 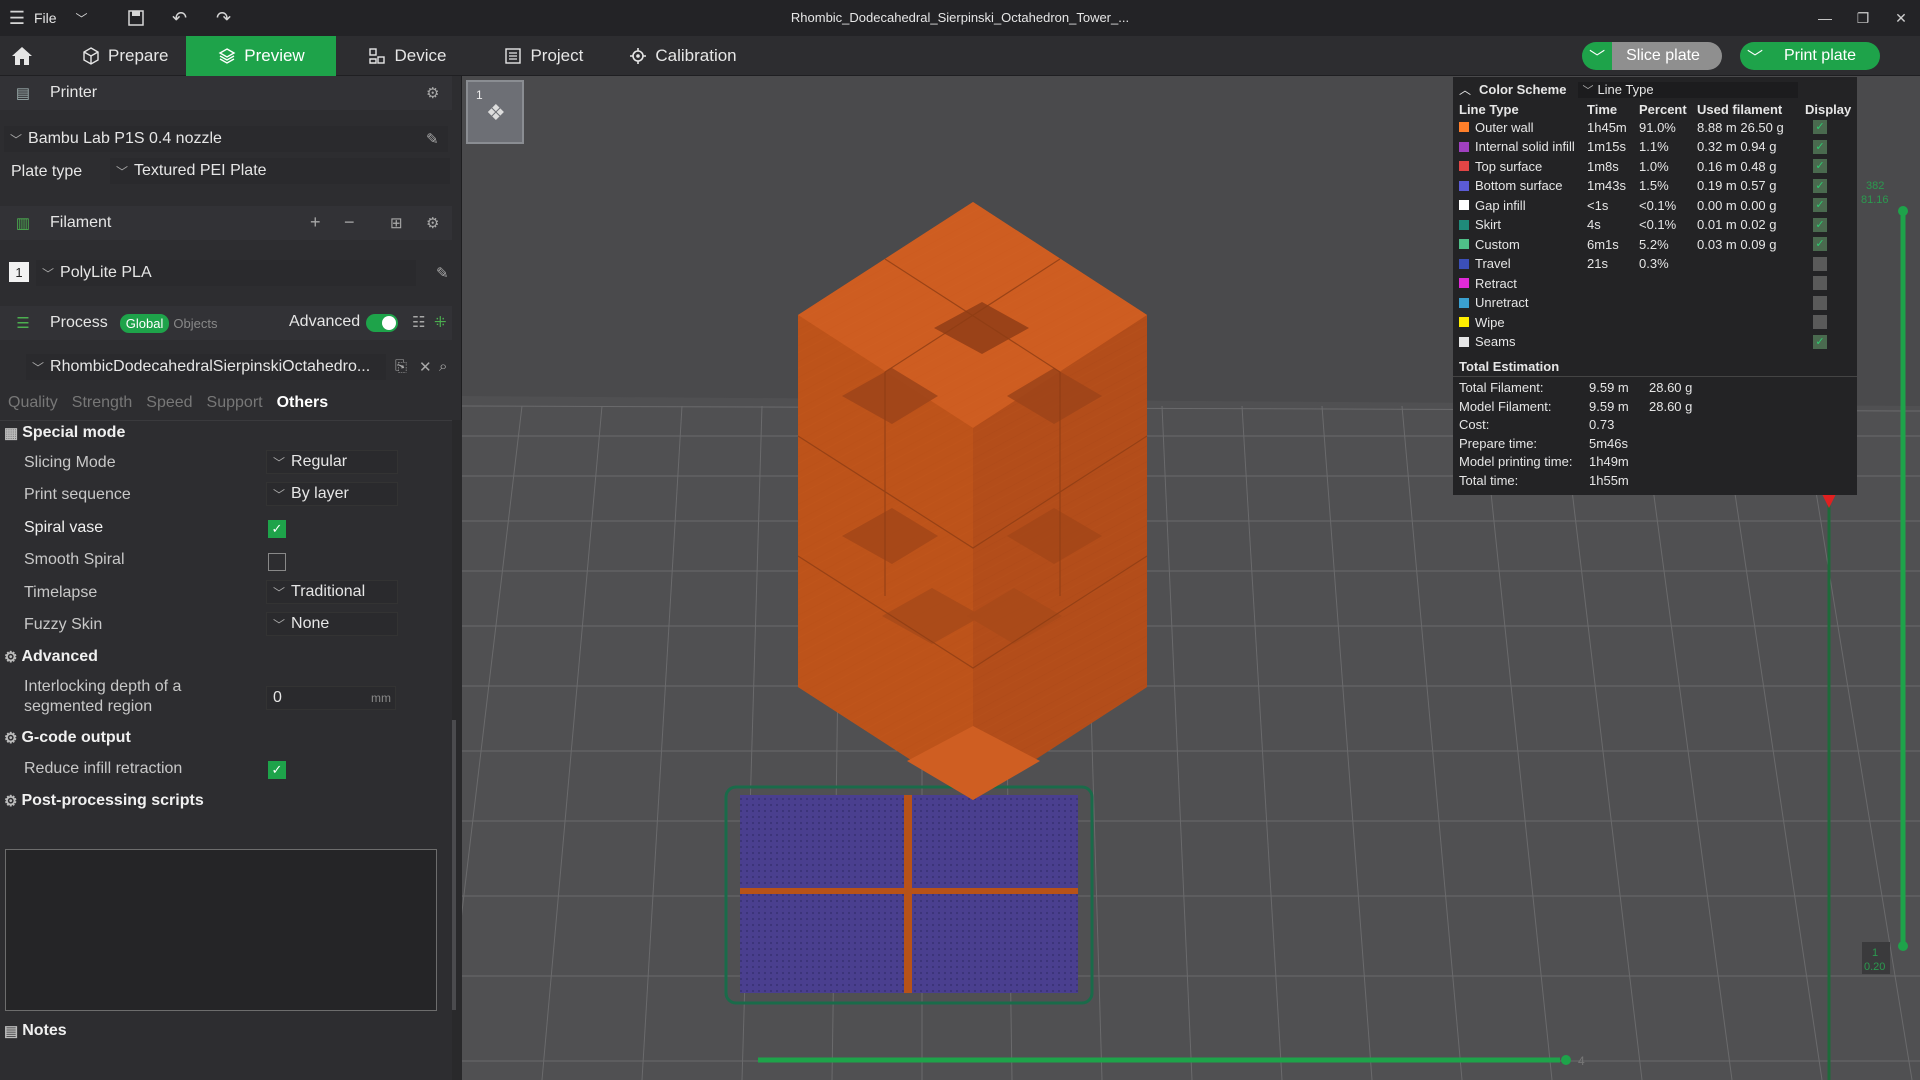 What do you see at coordinates (1603, 244) in the screenshot?
I see `legend-time: 6m1s` at bounding box center [1603, 244].